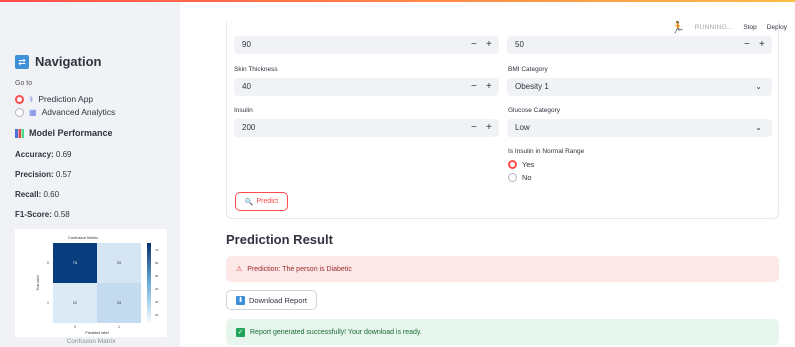 This screenshot has height=347, width=795. Describe the element at coordinates (58, 61) in the screenshot. I see `sidebar-title: ⇄ Navigation` at that location.